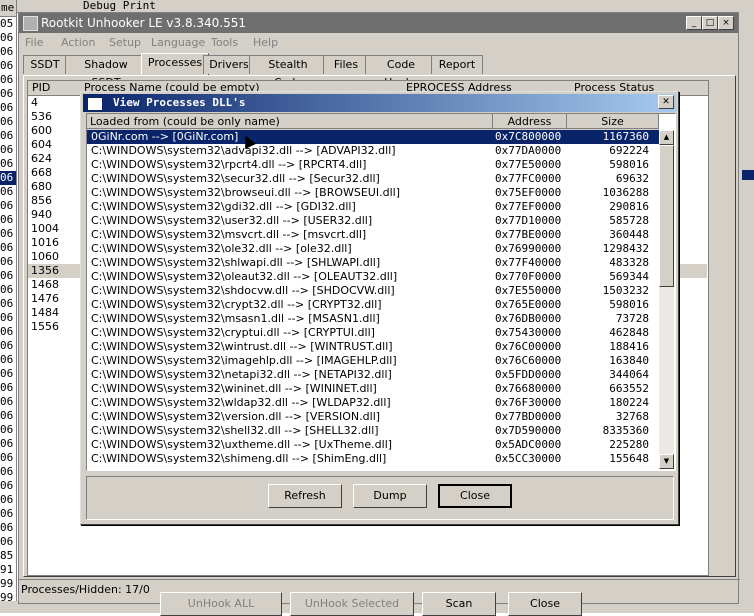  I want to click on debug-print-header: Debug Print, so click(119, 6).